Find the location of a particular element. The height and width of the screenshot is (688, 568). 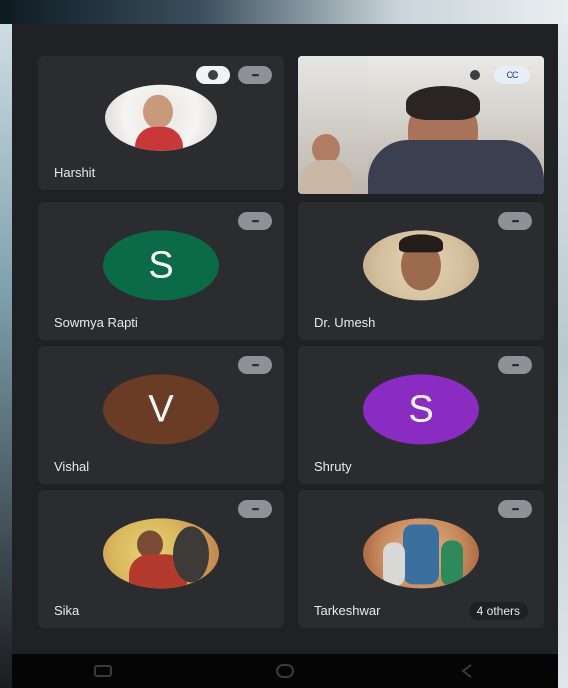

participant-tile-harshit: ▪▪▪ Harshit is located at coordinates (161, 123).